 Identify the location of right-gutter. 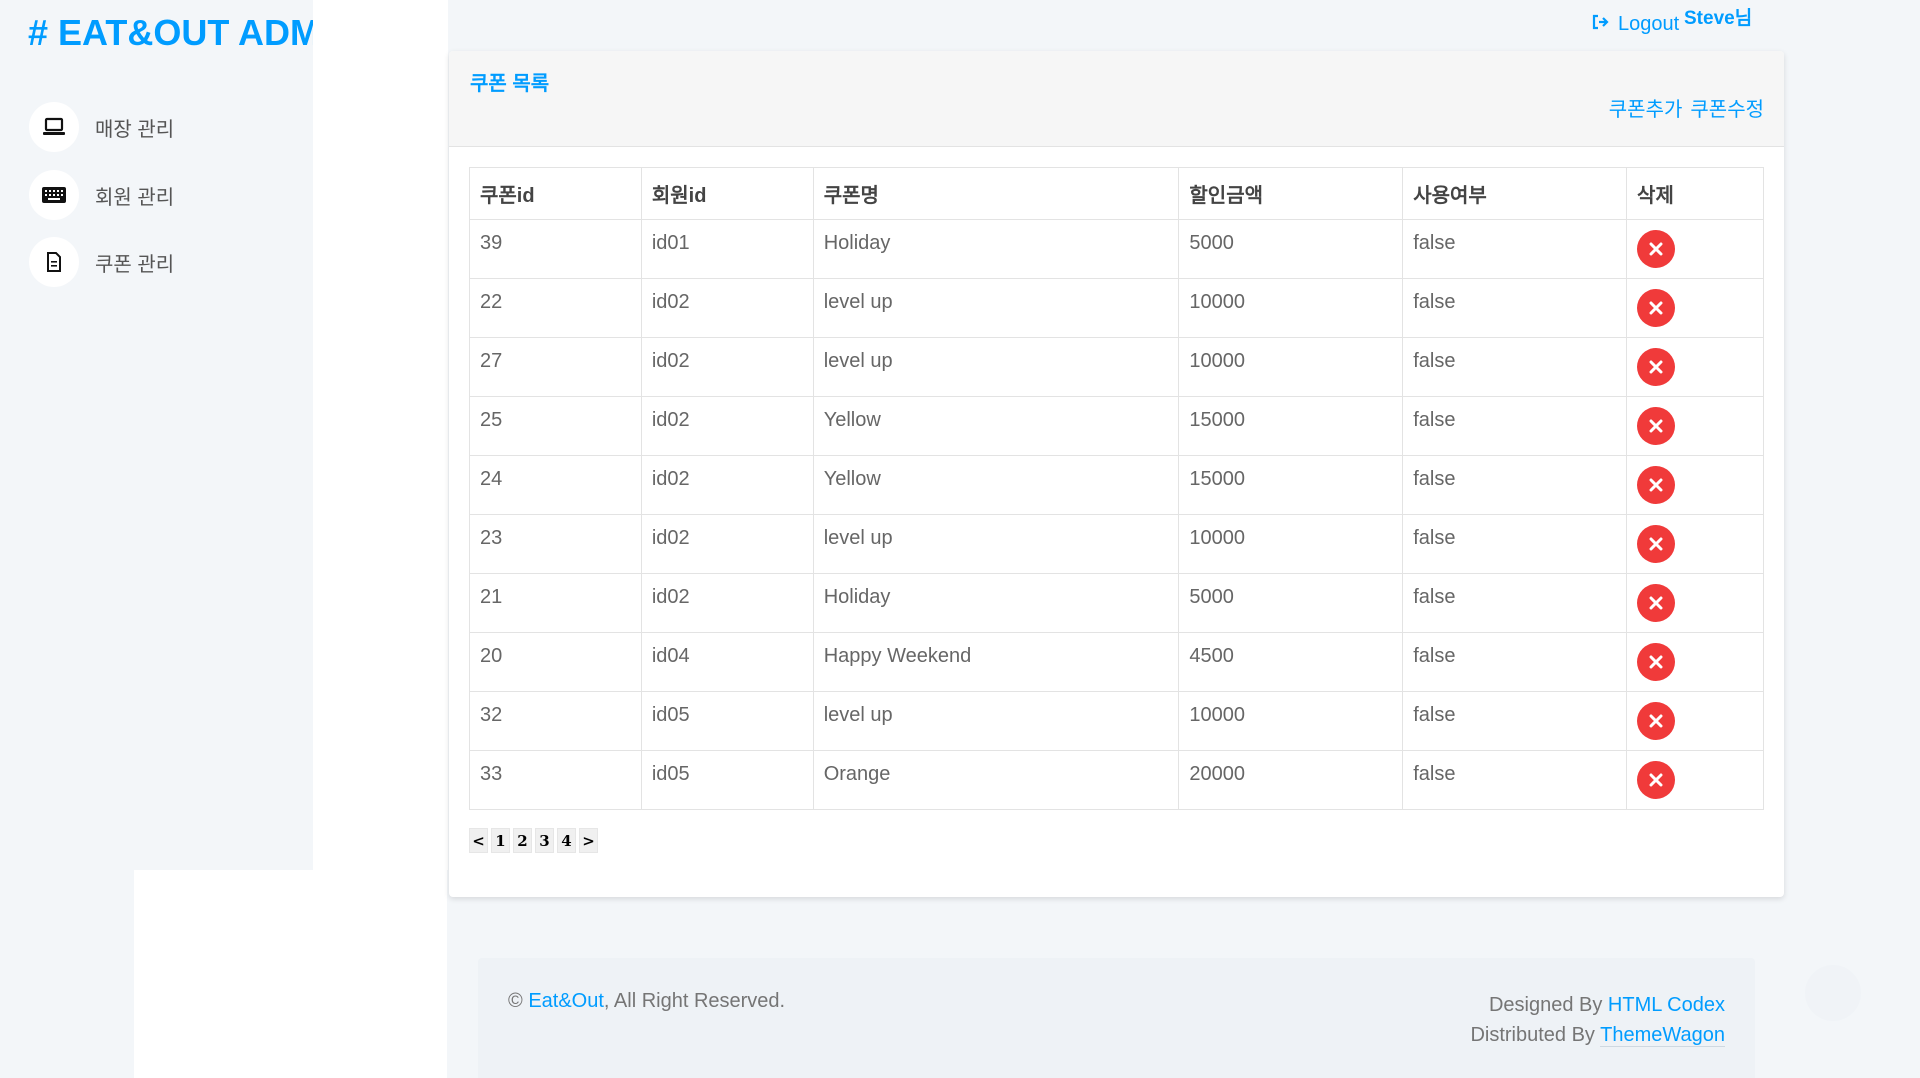
(1852, 539).